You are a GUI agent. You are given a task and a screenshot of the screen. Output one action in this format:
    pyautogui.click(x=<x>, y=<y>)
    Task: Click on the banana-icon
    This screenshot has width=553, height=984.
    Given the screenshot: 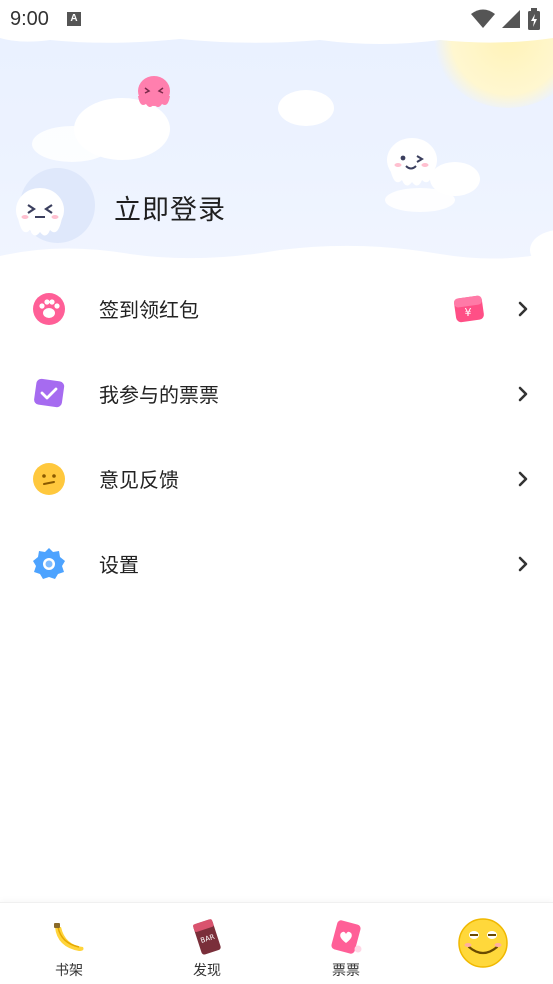 What is the action you would take?
    pyautogui.click(x=69, y=937)
    